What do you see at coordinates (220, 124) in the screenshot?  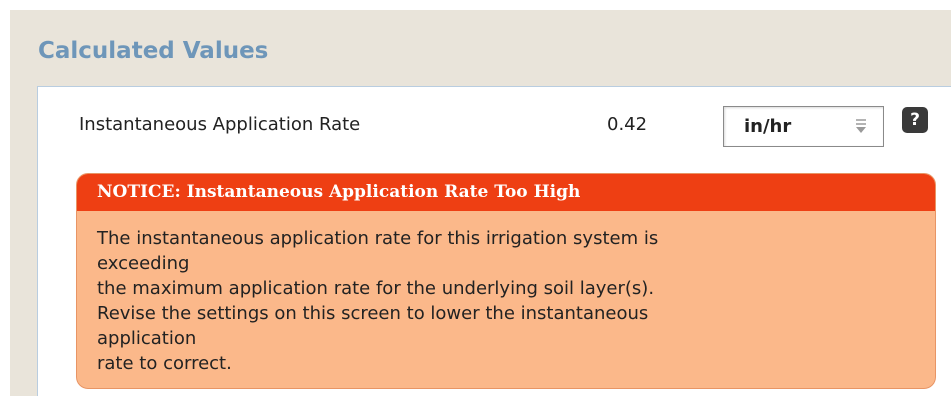 I see `application-rate-label: Instantaneous Application Rate` at bounding box center [220, 124].